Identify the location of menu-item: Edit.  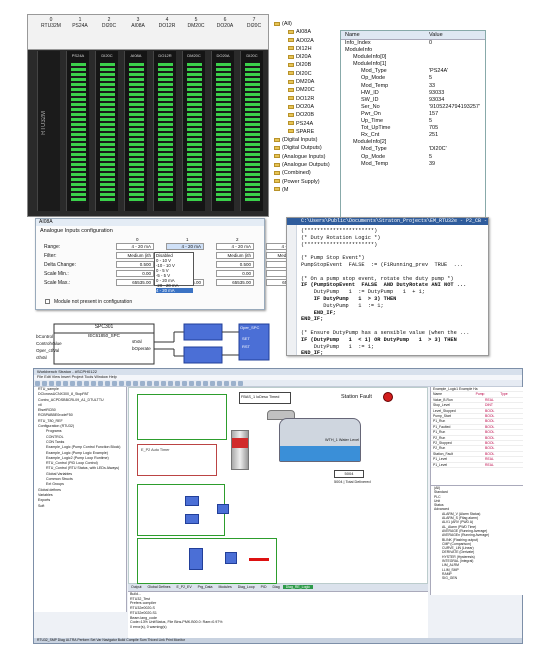
(48, 377).